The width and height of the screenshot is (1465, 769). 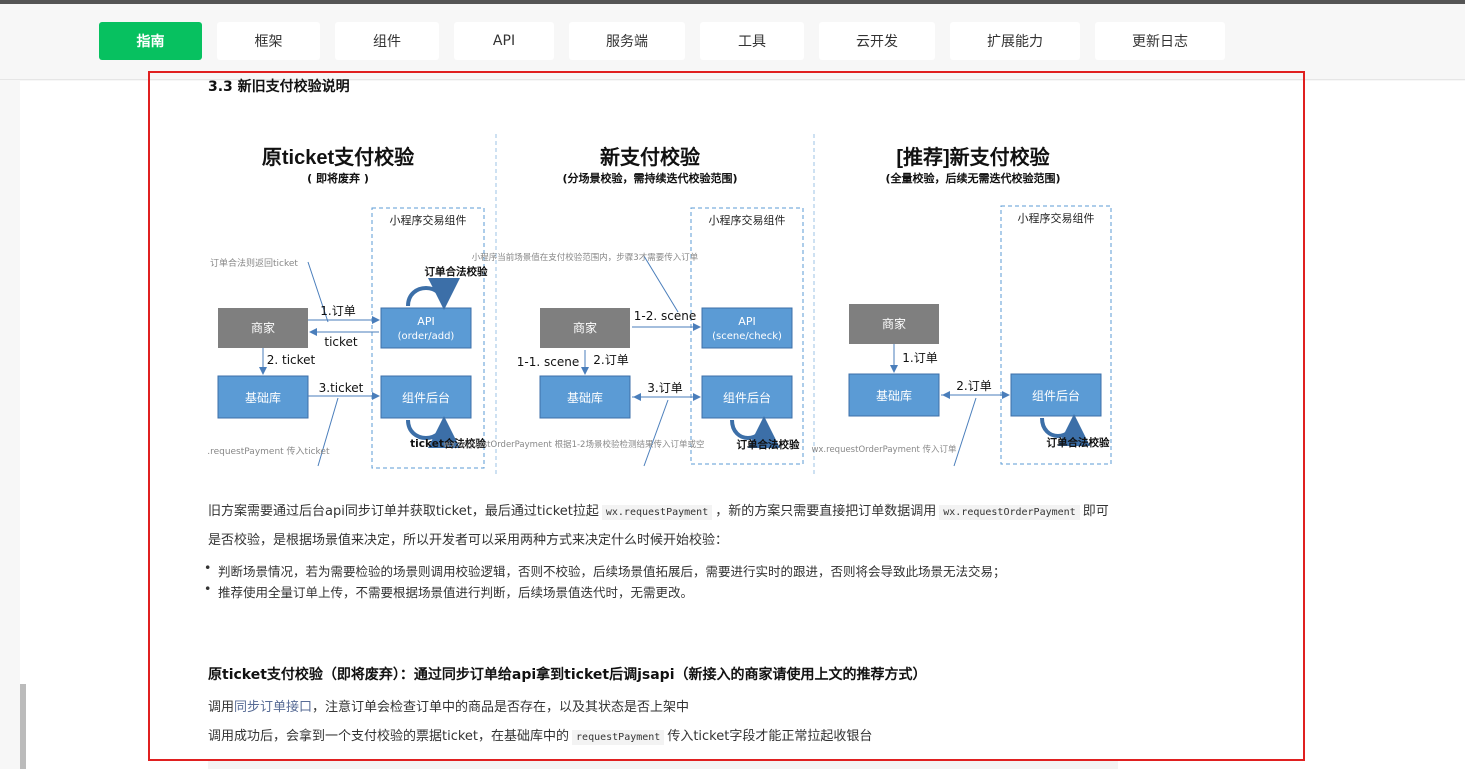 What do you see at coordinates (150, 41) in the screenshot?
I see `tab-guide: 指南` at bounding box center [150, 41].